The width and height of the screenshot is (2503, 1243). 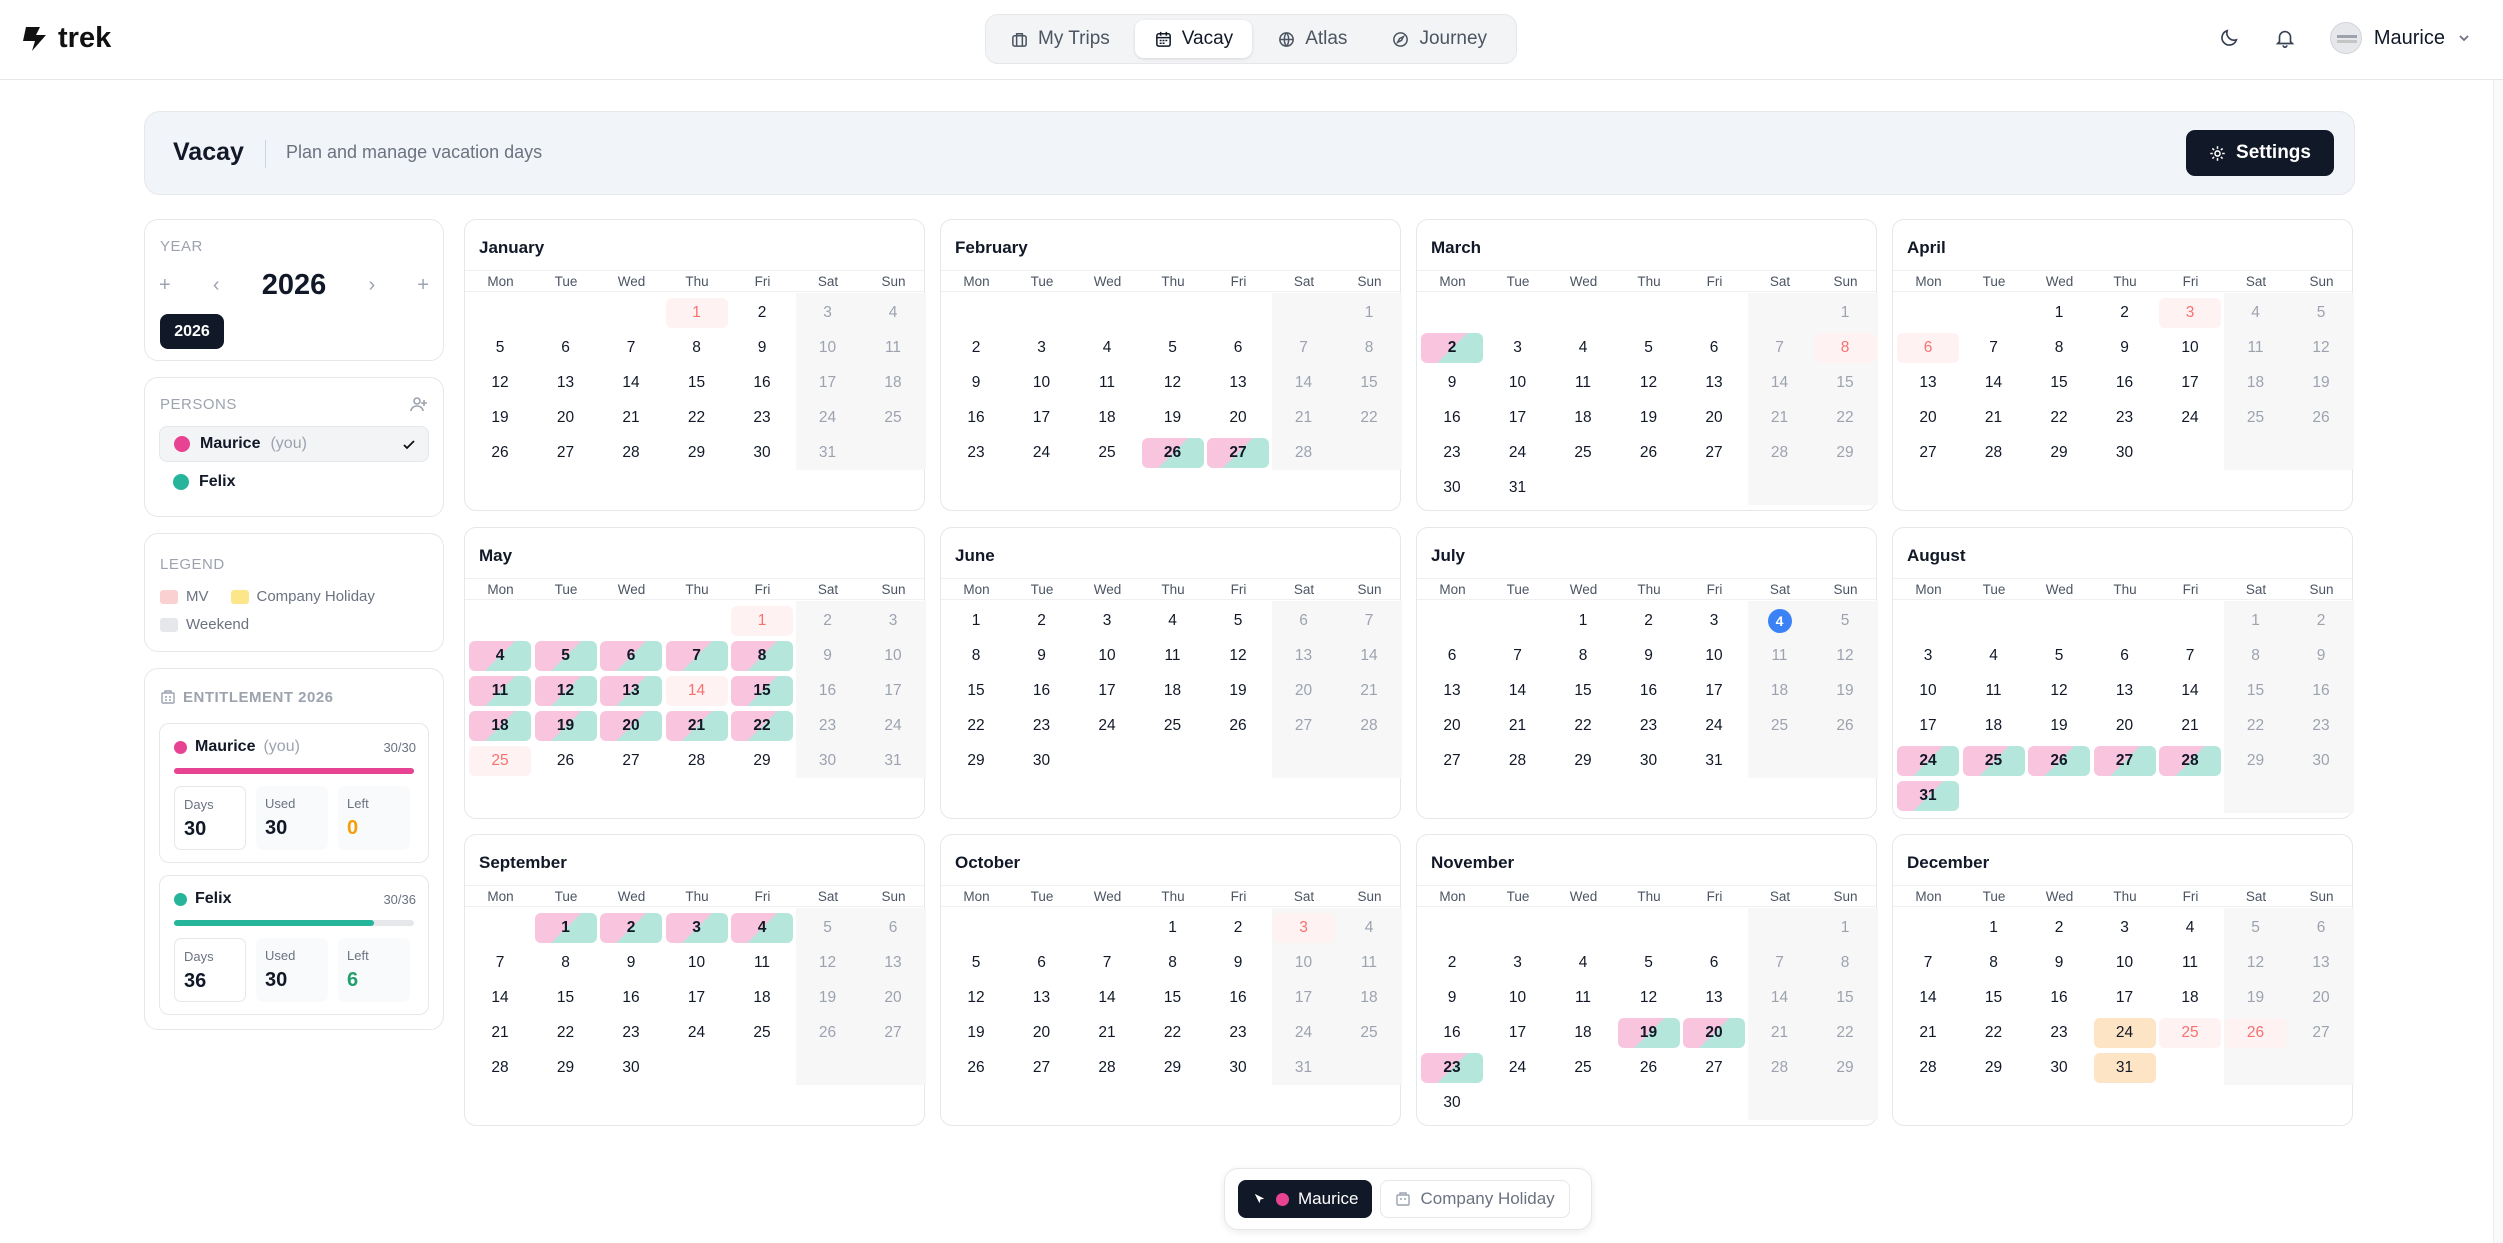 I want to click on calendar-day: 18, so click(x=1994, y=726).